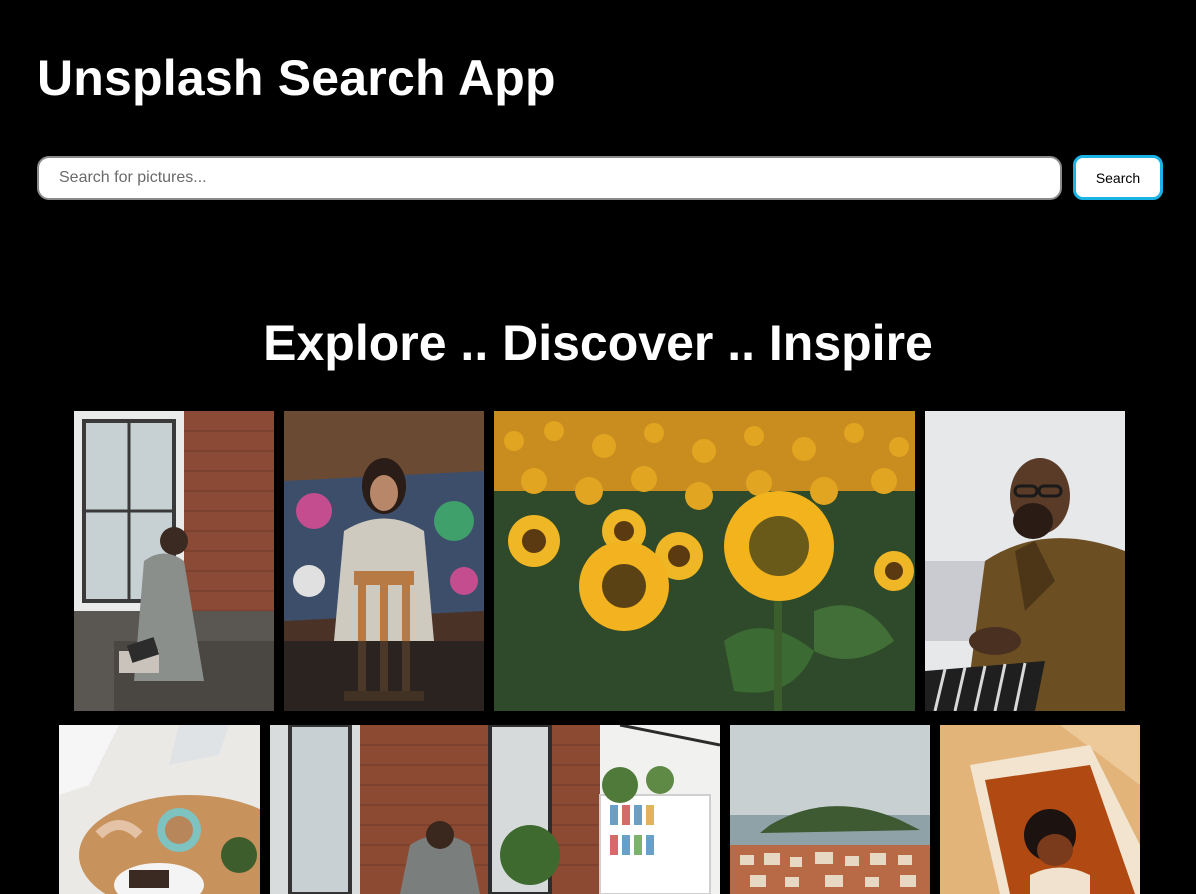 The image size is (1196, 894). I want to click on search-button: Search, so click(1118, 177).